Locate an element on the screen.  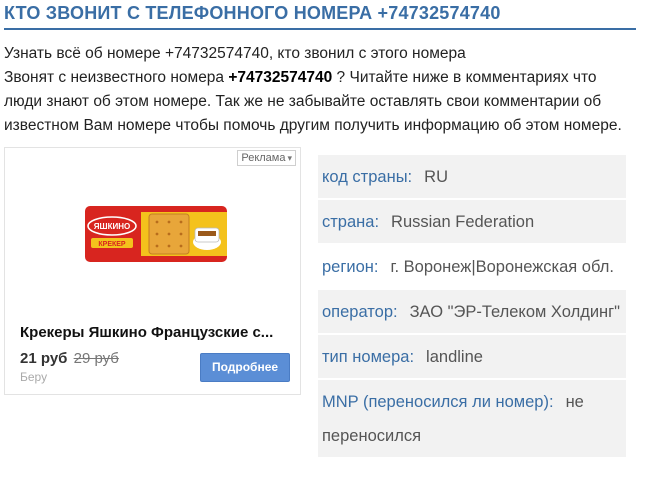
info-row-country: страна: Russian Federation is located at coordinates (472, 222).